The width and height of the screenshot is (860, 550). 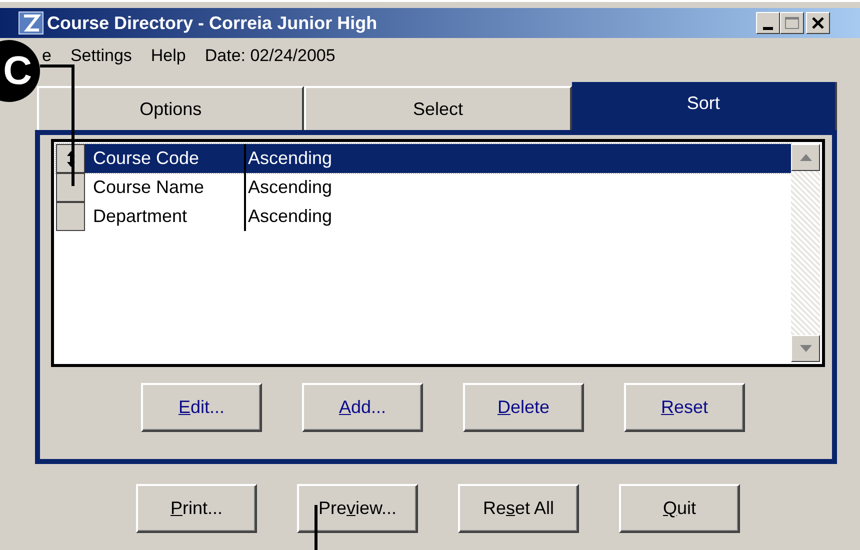 What do you see at coordinates (149, 187) in the screenshot?
I see `table-cell-text: Course Name` at bounding box center [149, 187].